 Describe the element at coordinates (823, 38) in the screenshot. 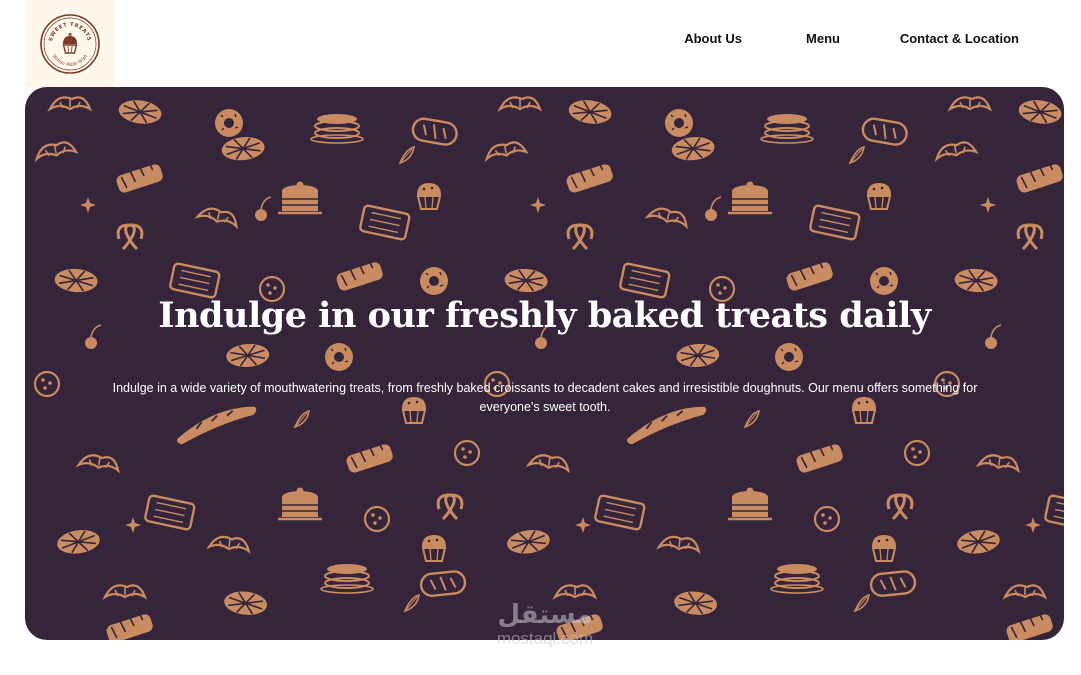

I see `nav-menu-link: Menu` at that location.